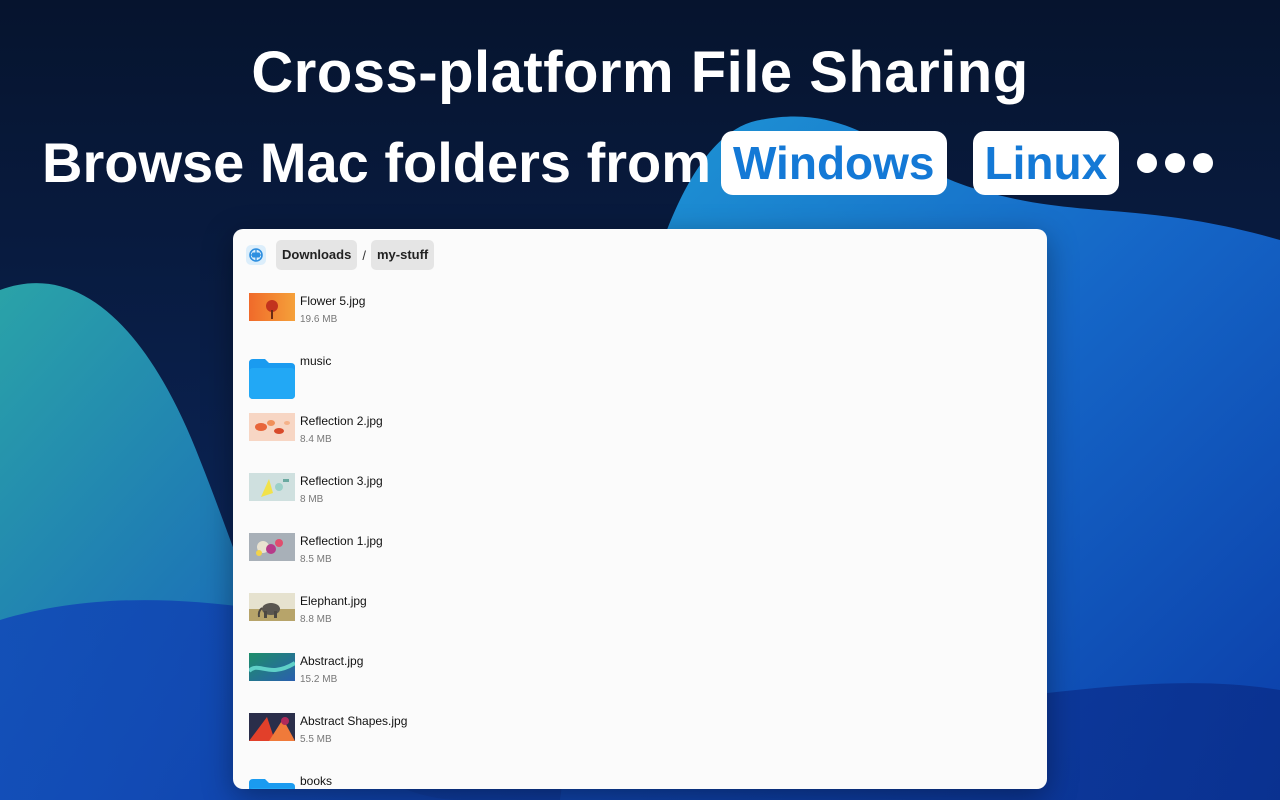 The height and width of the screenshot is (800, 1280). I want to click on file-row-reflection-1: Reflection 1.jpg 8.5 MB, so click(639, 559).